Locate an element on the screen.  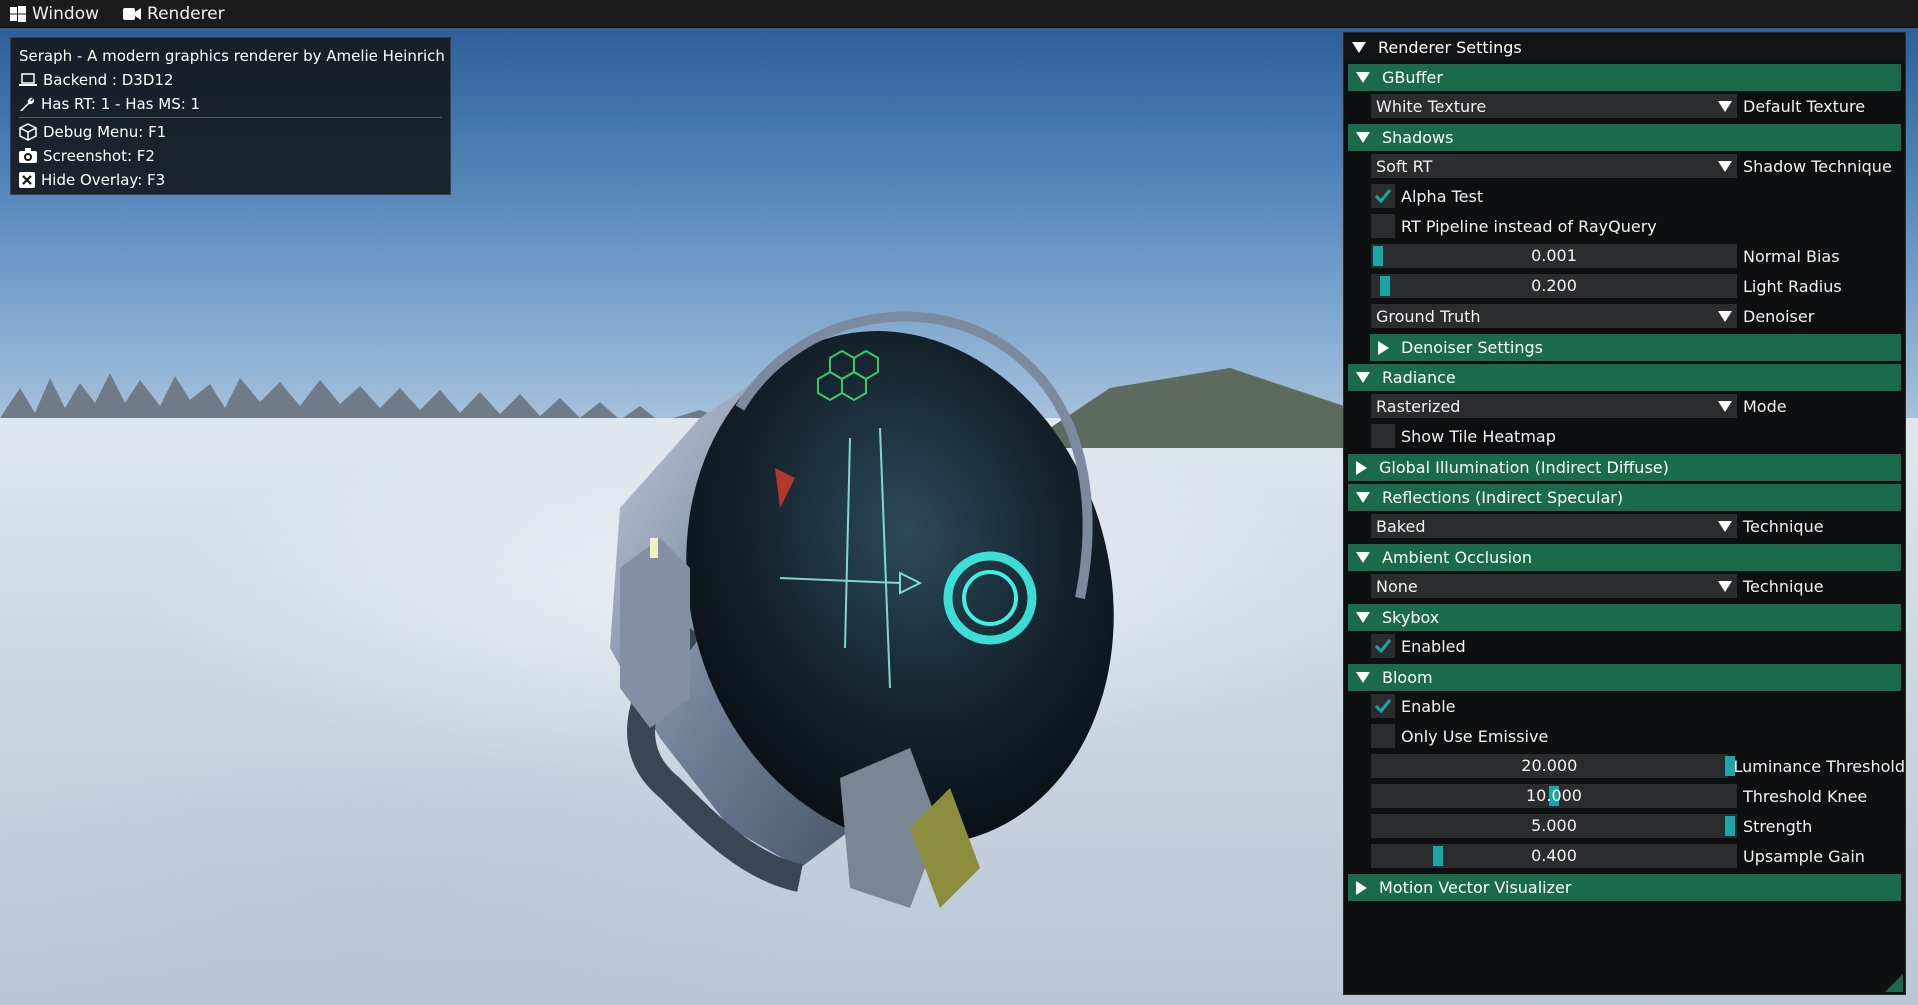
default-texture-value: White Texture is located at coordinates (1431, 106).